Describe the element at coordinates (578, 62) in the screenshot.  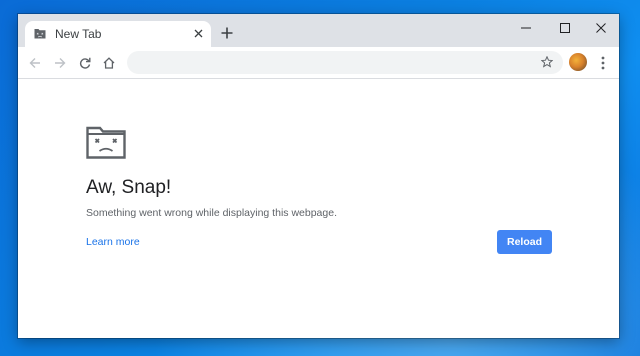
I see `profile-avatar` at that location.